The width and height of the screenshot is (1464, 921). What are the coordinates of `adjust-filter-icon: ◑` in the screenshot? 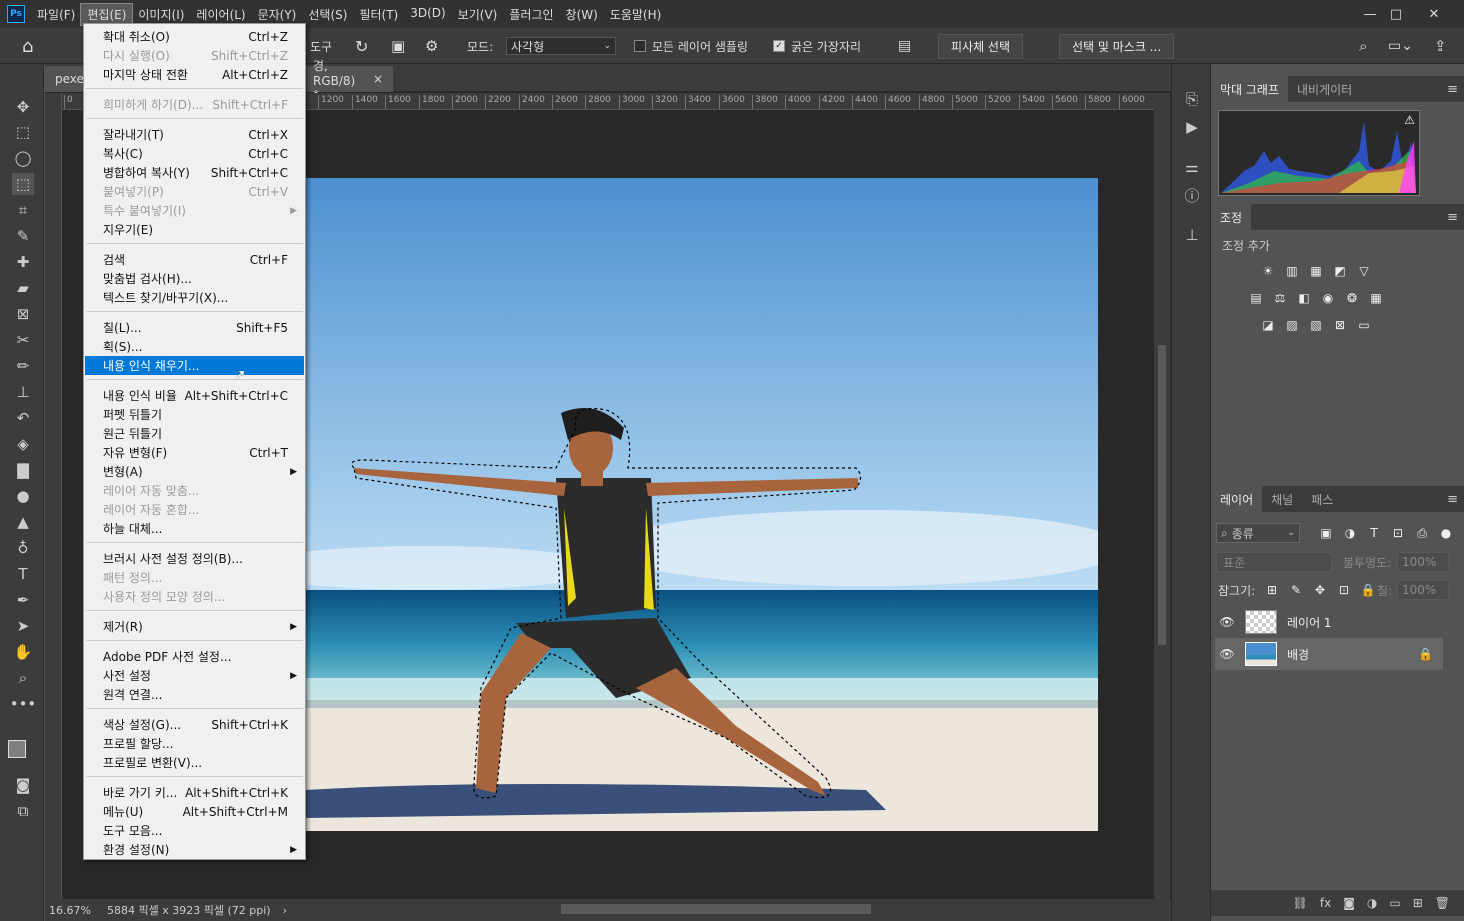 It's located at (1350, 533).